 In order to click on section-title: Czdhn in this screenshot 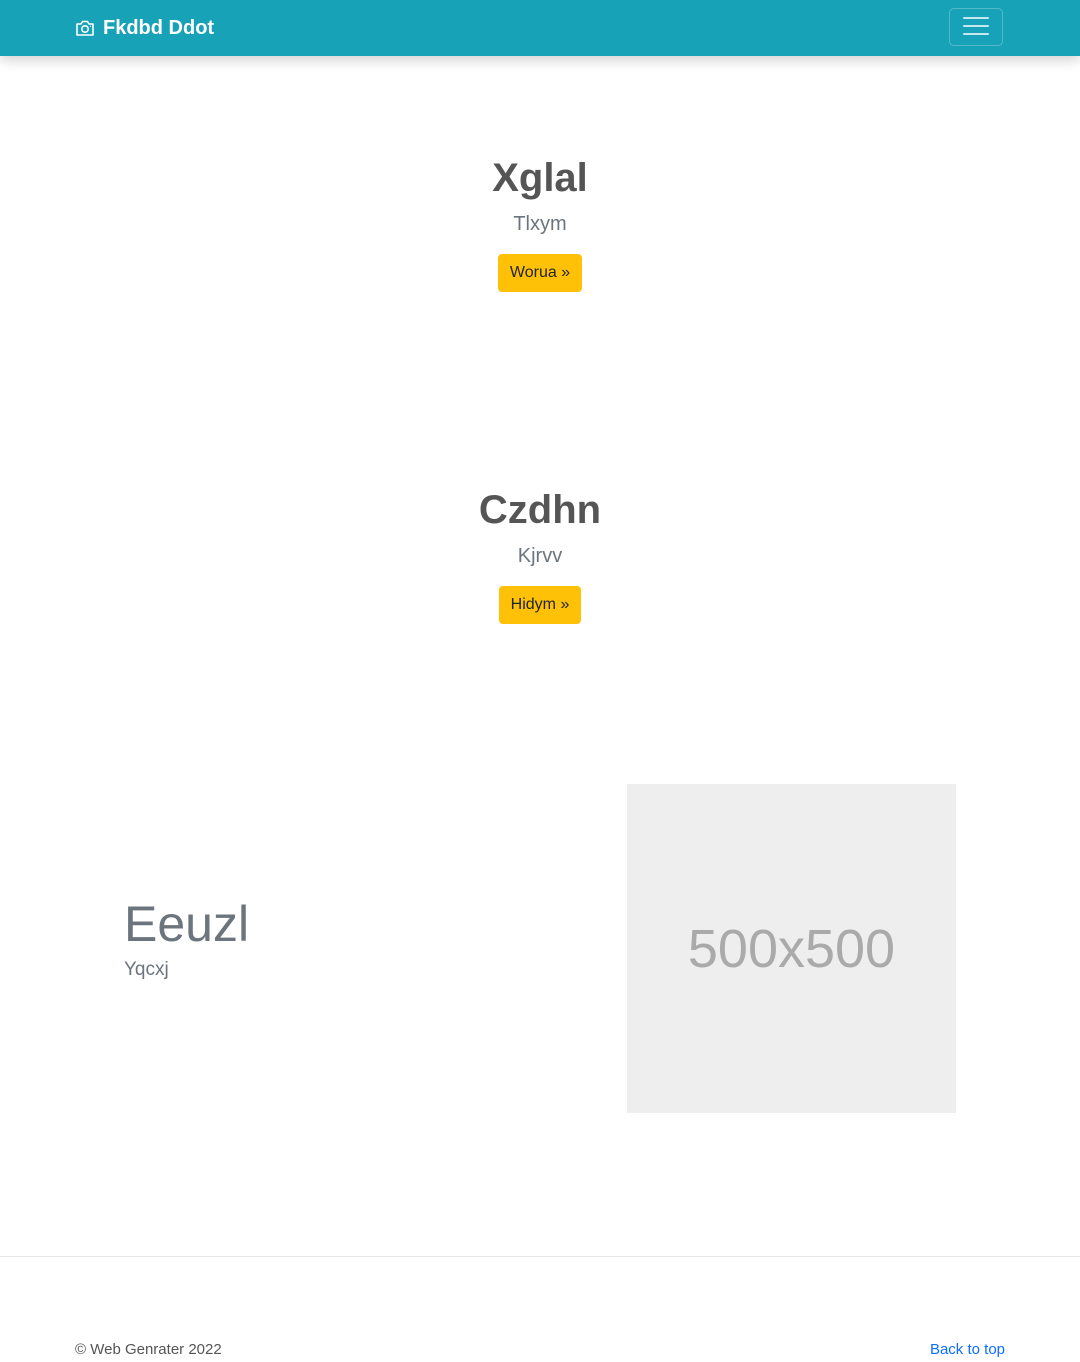, I will do `click(540, 510)`.